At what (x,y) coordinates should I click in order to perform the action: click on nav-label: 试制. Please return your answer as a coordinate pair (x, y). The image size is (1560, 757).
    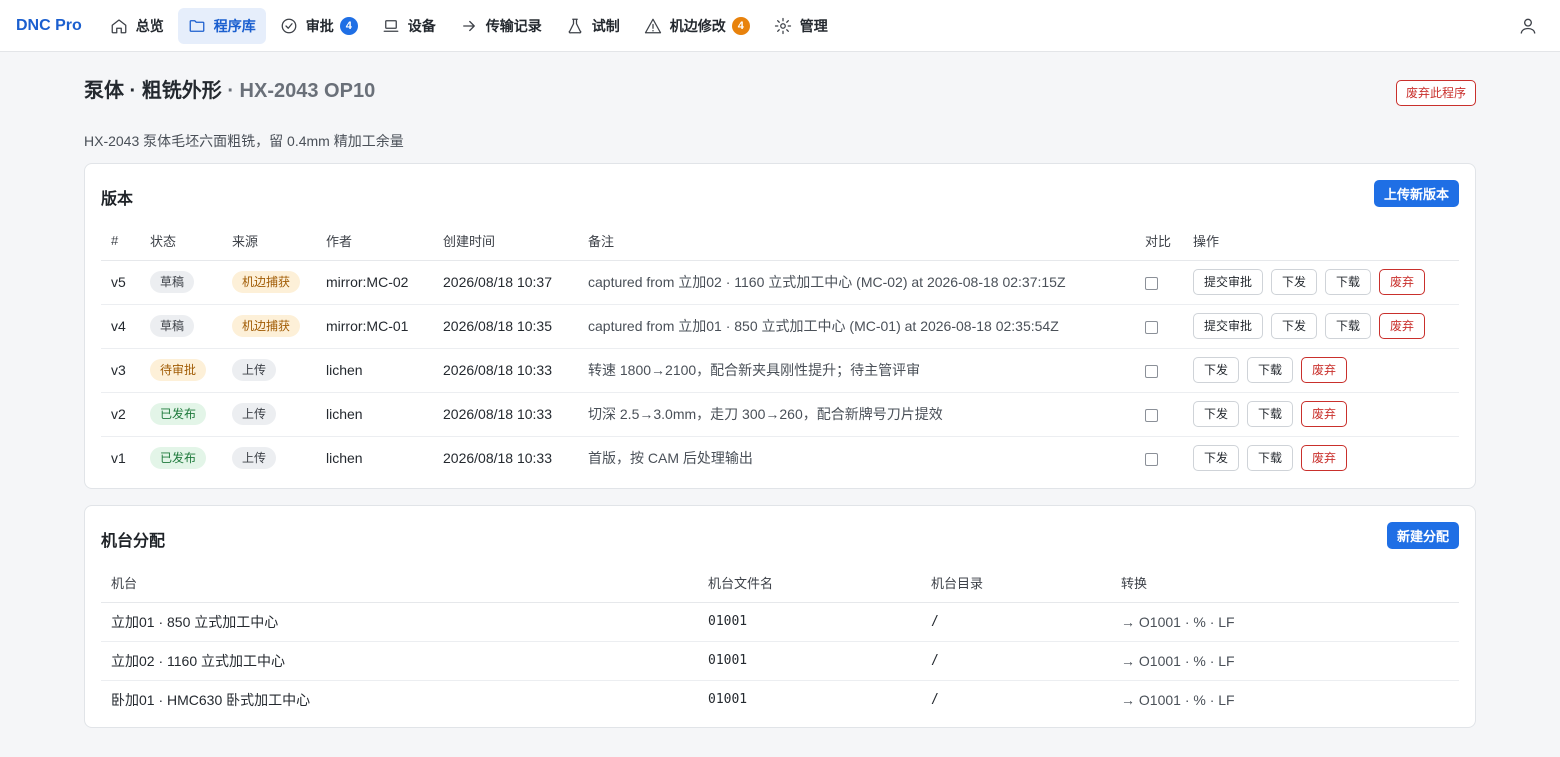
    Looking at the image, I should click on (605, 25).